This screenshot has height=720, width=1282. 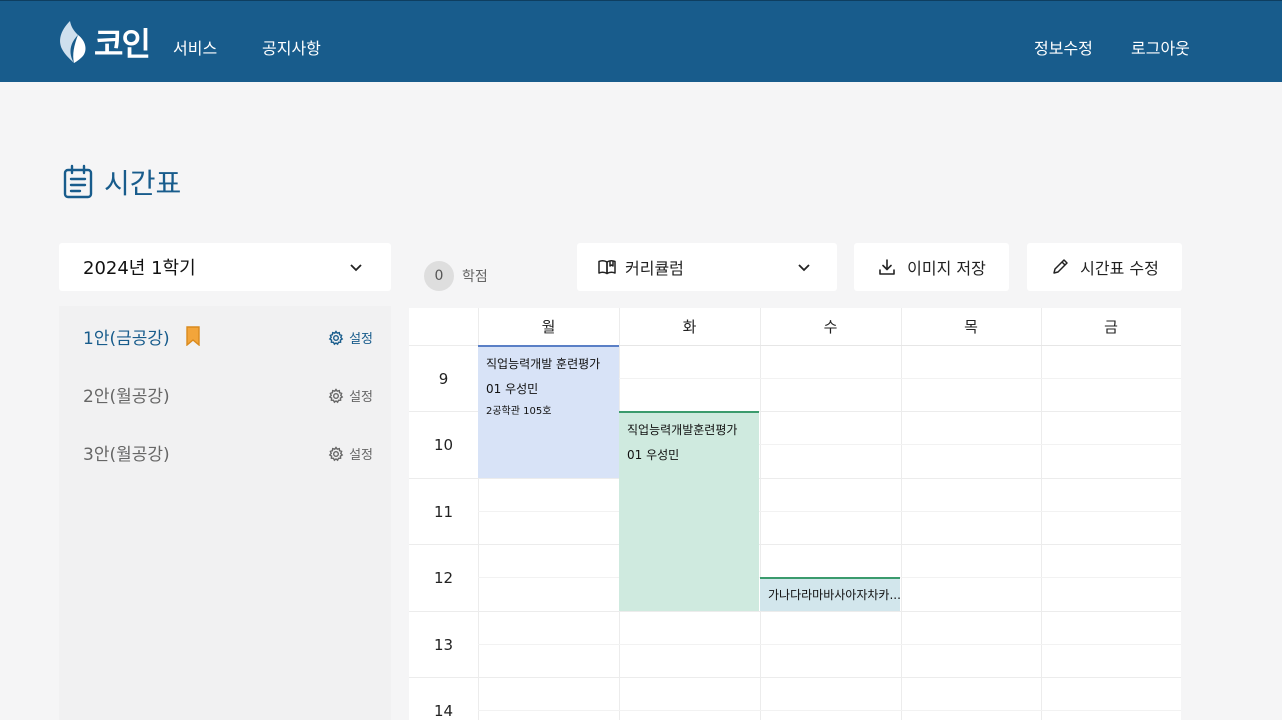 What do you see at coordinates (439, 276) in the screenshot?
I see `credits-count-badge: 0` at bounding box center [439, 276].